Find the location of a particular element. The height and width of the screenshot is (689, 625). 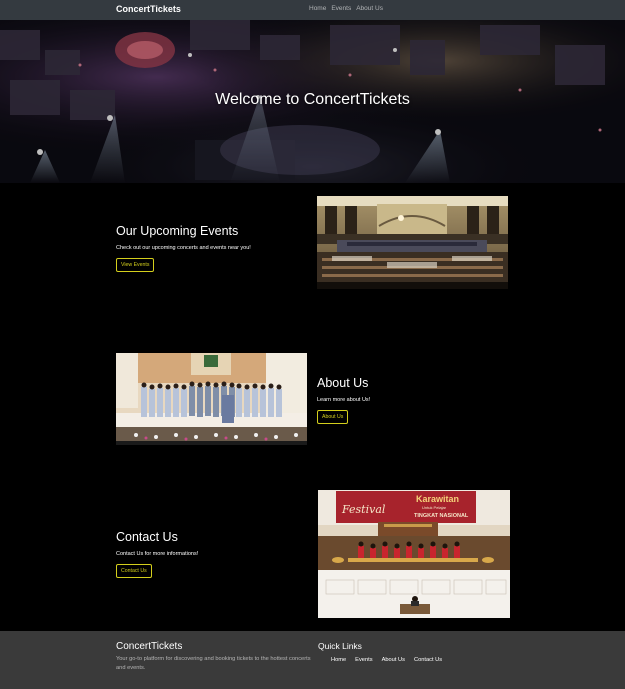

banner-title: Karawitan is located at coordinates (437, 499).